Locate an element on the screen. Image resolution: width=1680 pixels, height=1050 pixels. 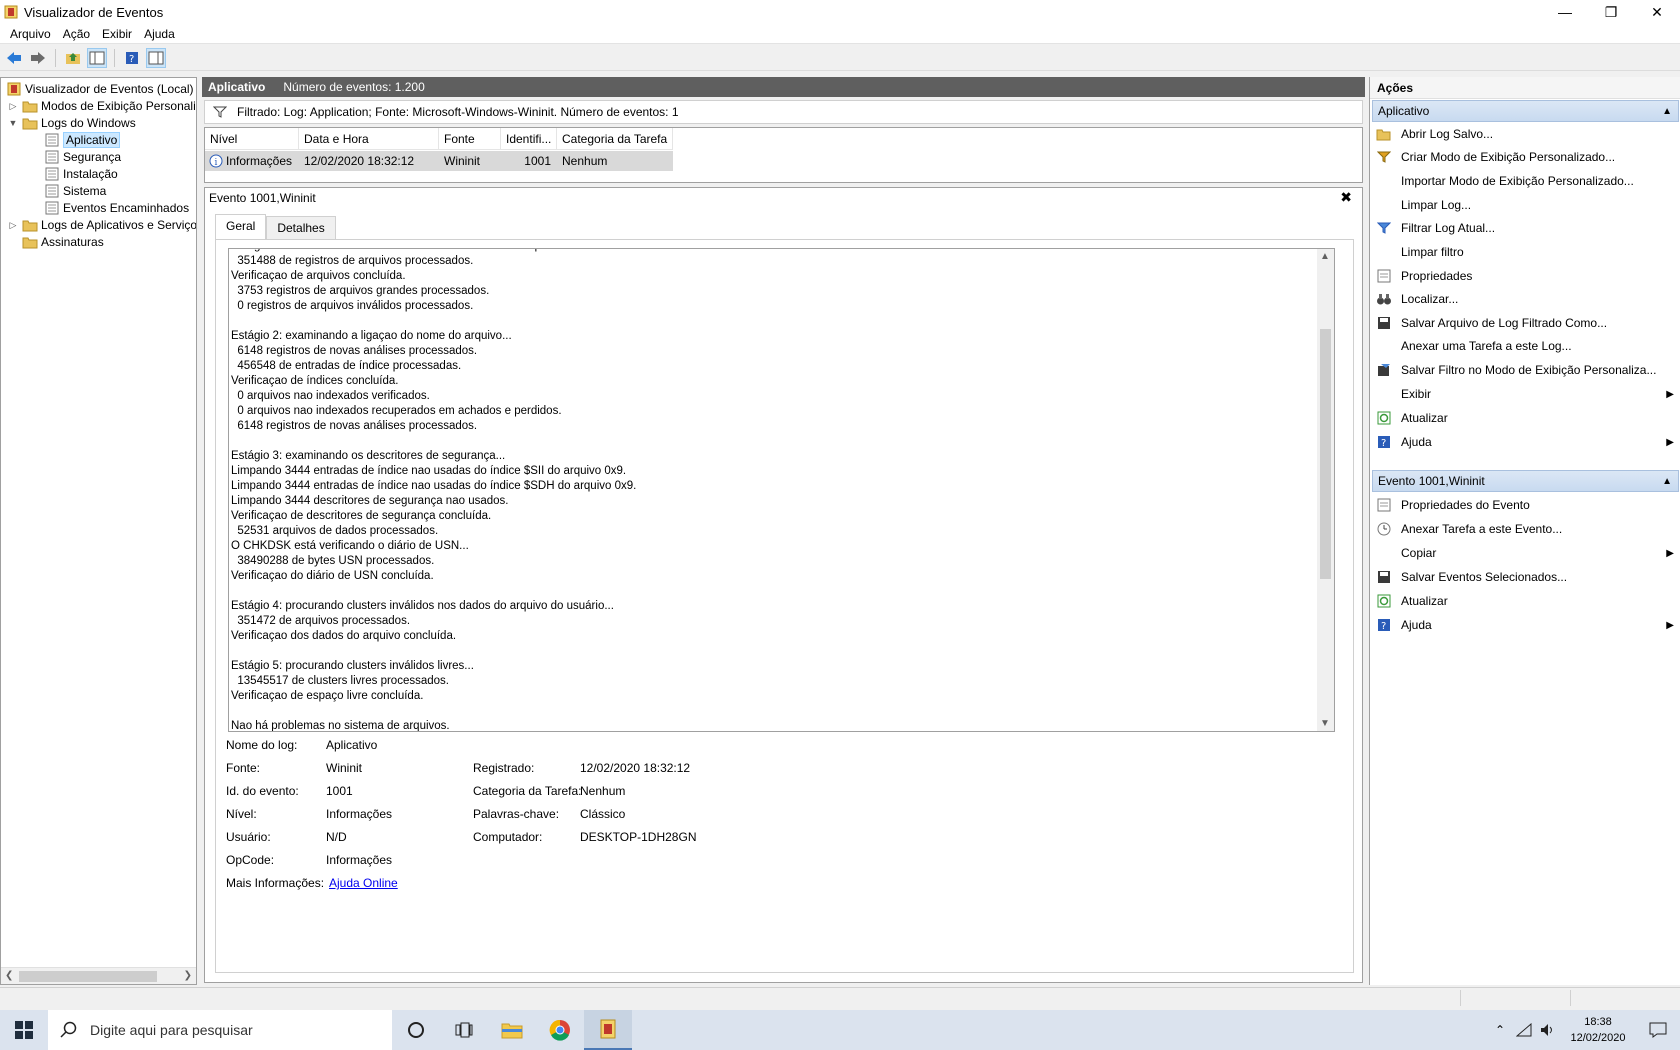
action-help: ? Ajuda ▶ is located at coordinates (1526, 442).